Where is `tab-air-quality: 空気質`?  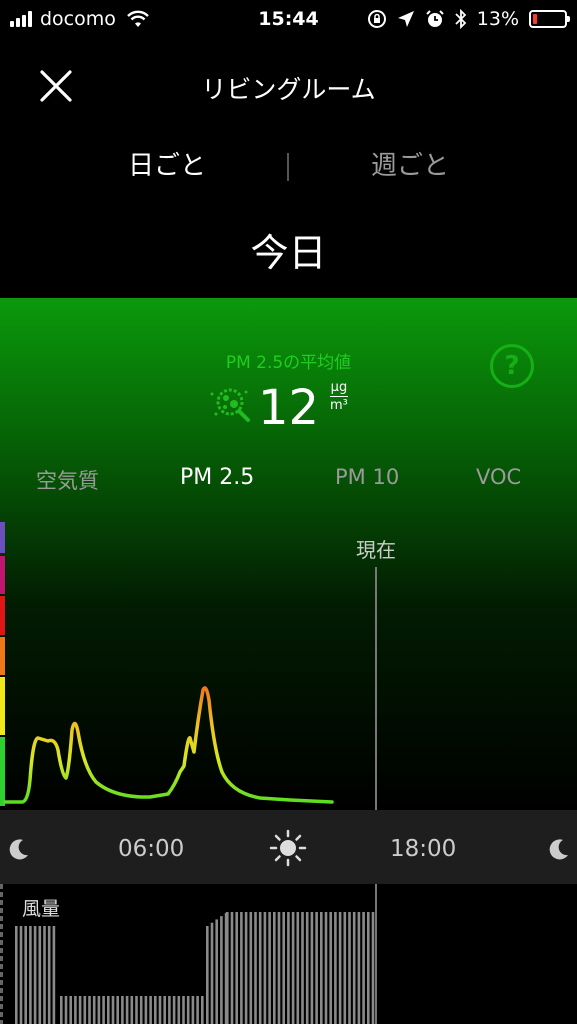 tab-air-quality: 空気質 is located at coordinates (67, 480).